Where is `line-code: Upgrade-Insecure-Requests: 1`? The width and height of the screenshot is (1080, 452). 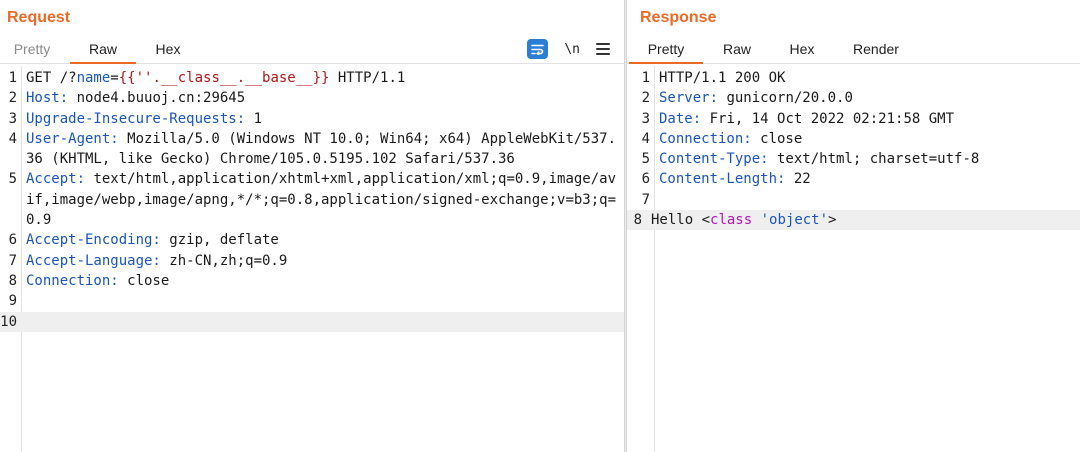 line-code: Upgrade-Insecure-Requests: 1 is located at coordinates (323, 119).